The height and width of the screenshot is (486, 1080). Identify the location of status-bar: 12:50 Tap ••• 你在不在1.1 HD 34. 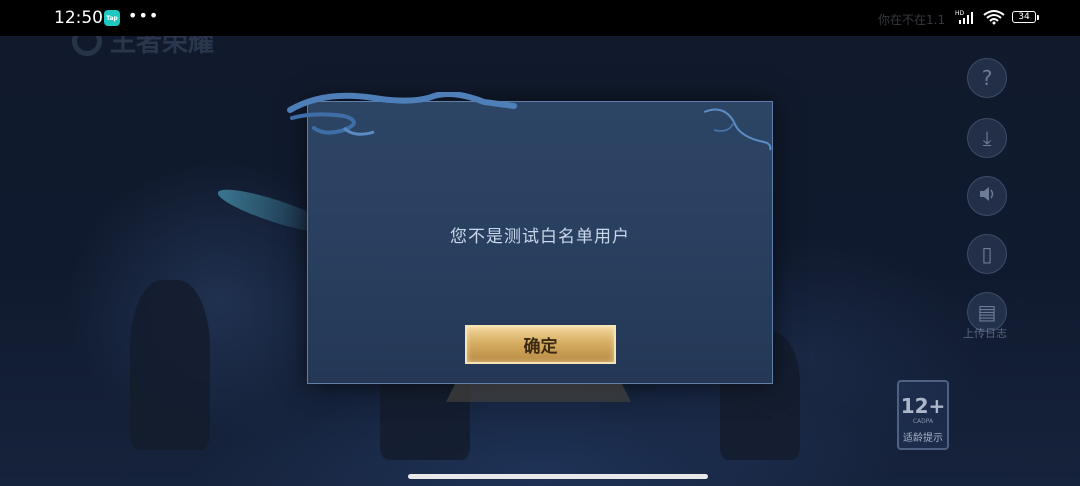
(540, 18).